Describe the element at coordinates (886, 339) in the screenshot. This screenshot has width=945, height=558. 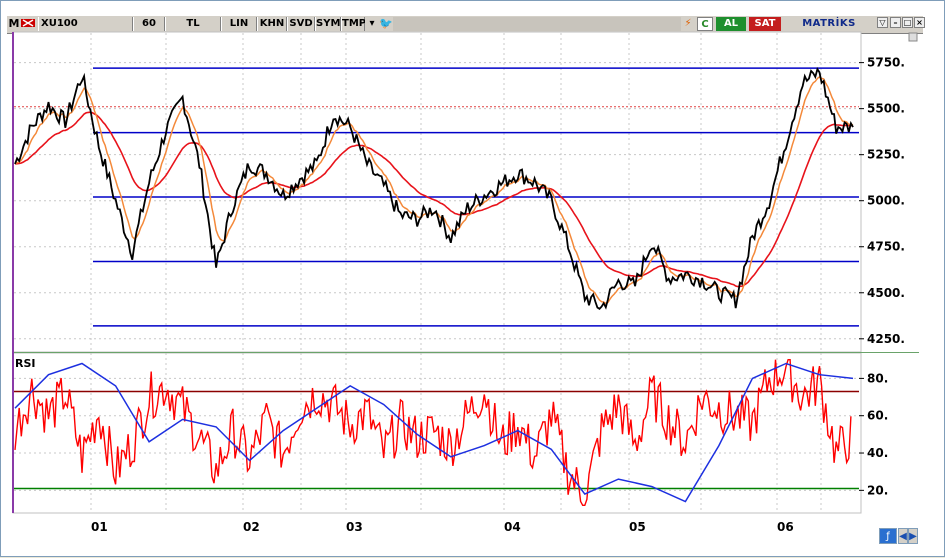
I see `price-tick-label: 4250.` at that location.